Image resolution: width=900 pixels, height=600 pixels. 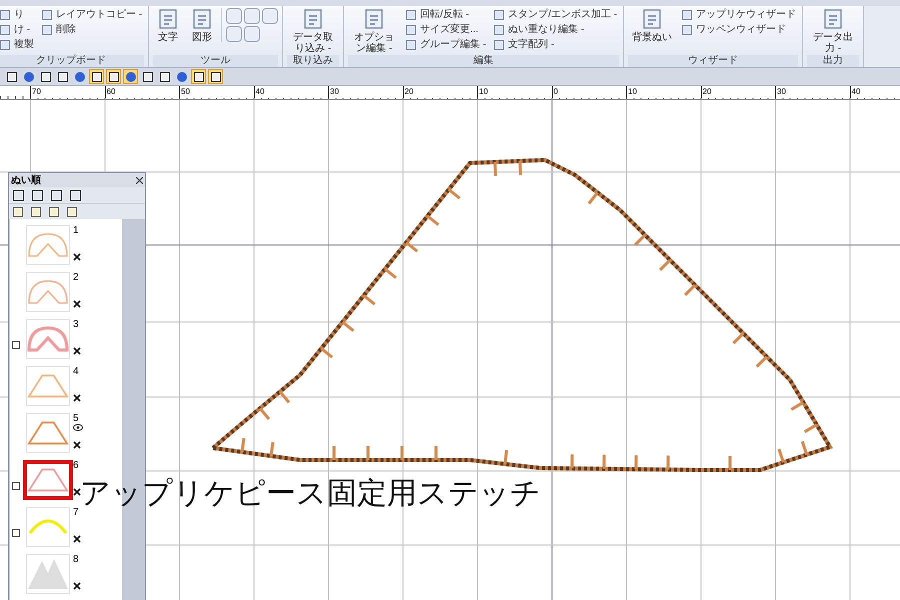 I want to click on group-label: 取り込み, so click(x=313, y=61).